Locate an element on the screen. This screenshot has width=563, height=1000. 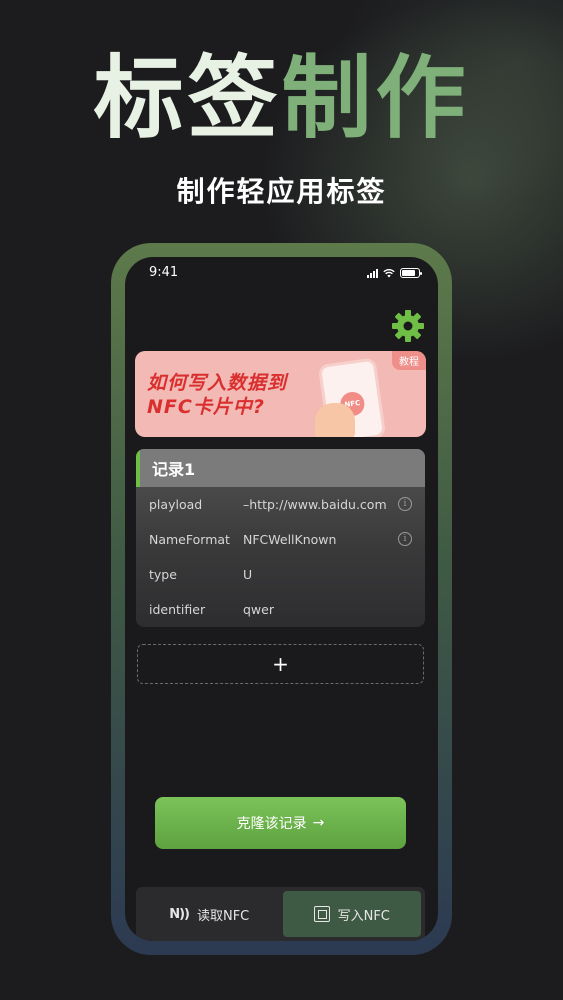
add-record-button: + is located at coordinates (280, 664).